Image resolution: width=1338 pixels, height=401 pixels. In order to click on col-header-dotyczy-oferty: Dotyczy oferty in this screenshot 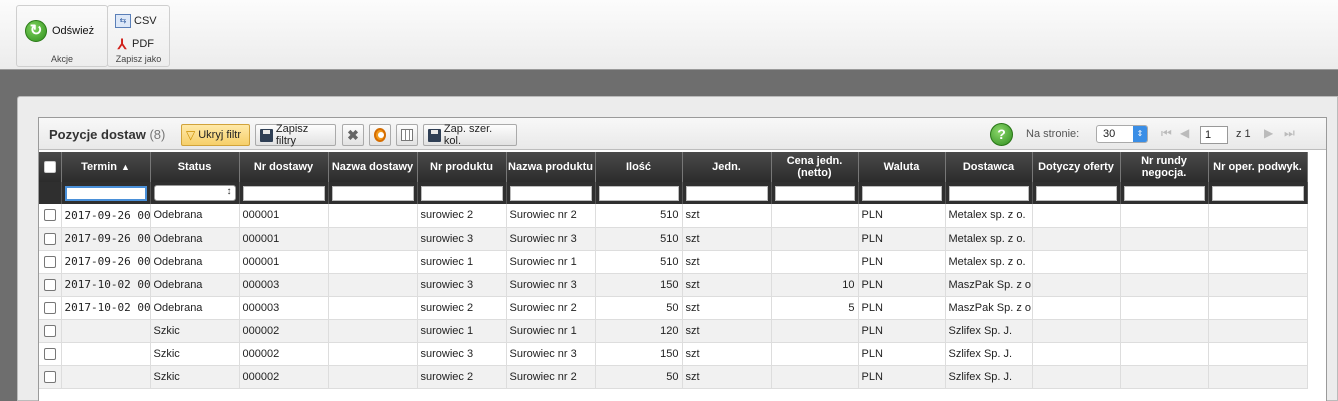, I will do `click(1076, 167)`.